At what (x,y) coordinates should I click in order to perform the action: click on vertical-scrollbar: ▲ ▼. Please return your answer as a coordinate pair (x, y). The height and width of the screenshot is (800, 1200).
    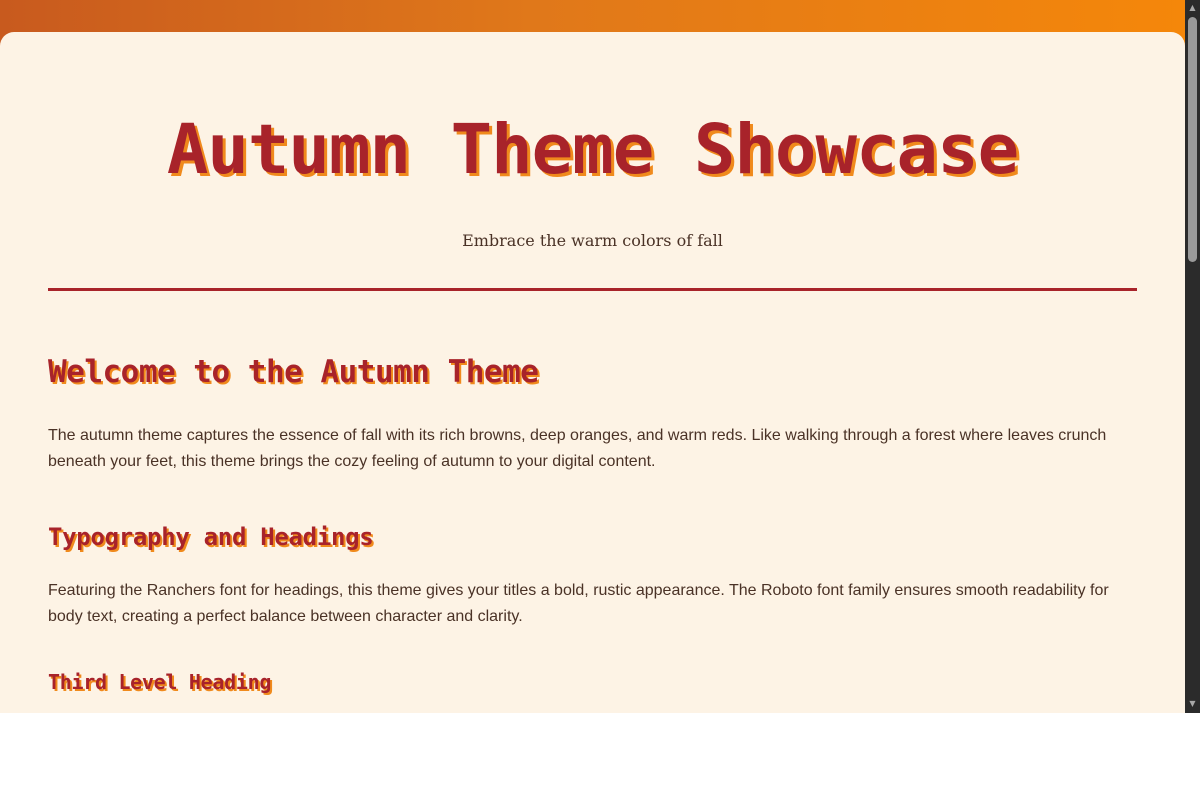
    Looking at the image, I should click on (1192, 356).